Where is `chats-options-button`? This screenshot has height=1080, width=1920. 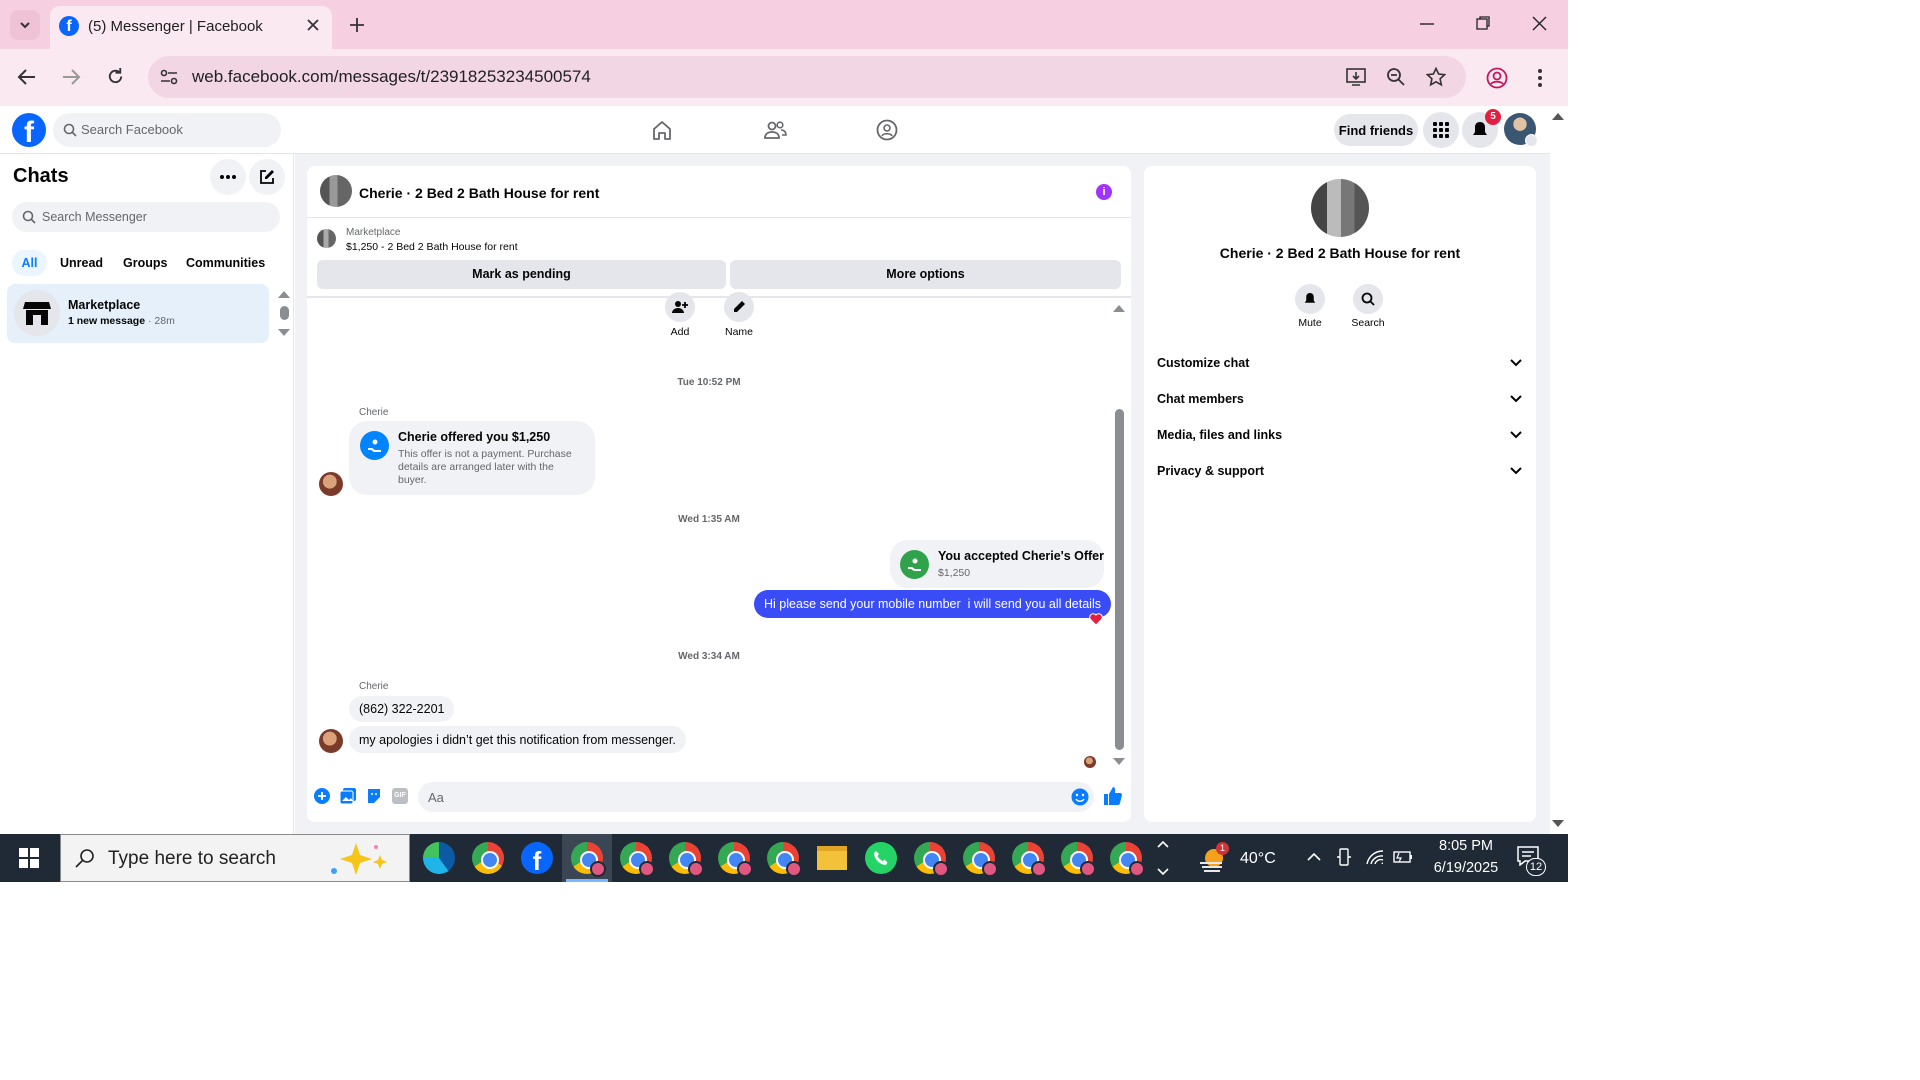
chats-options-button is located at coordinates (228, 177).